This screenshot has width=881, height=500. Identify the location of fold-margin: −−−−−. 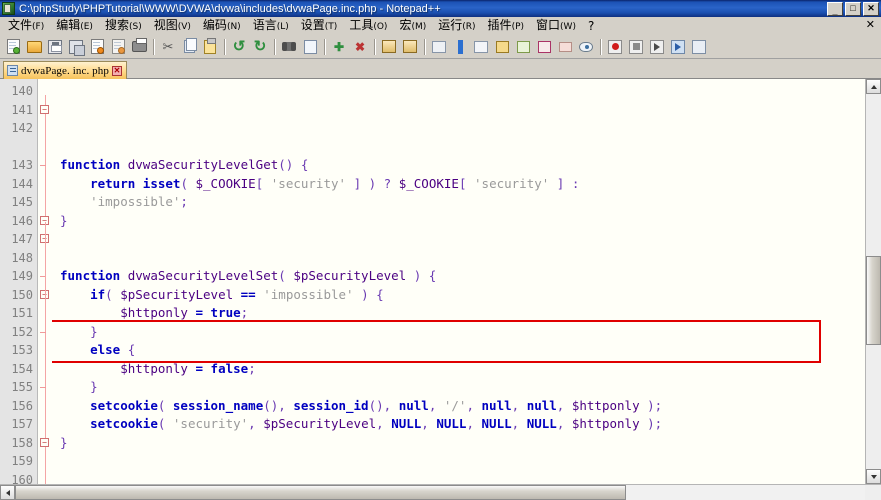
(45, 289).